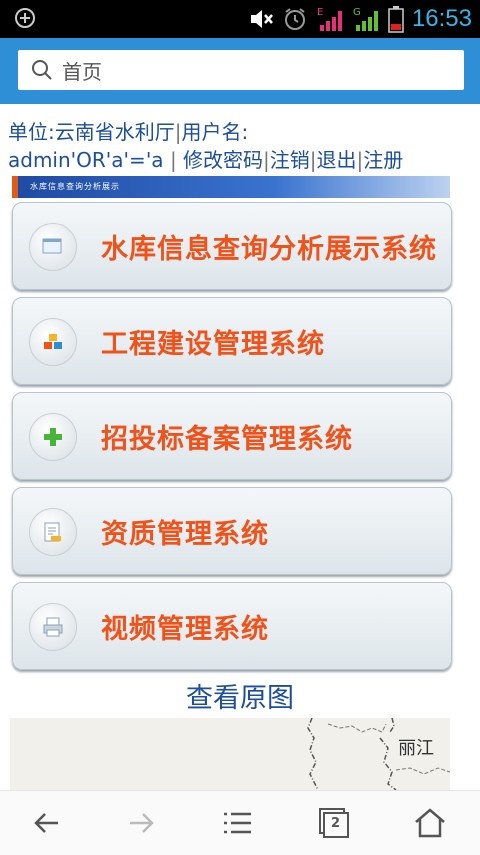  I want to click on tabs-button: 2, so click(336, 823).